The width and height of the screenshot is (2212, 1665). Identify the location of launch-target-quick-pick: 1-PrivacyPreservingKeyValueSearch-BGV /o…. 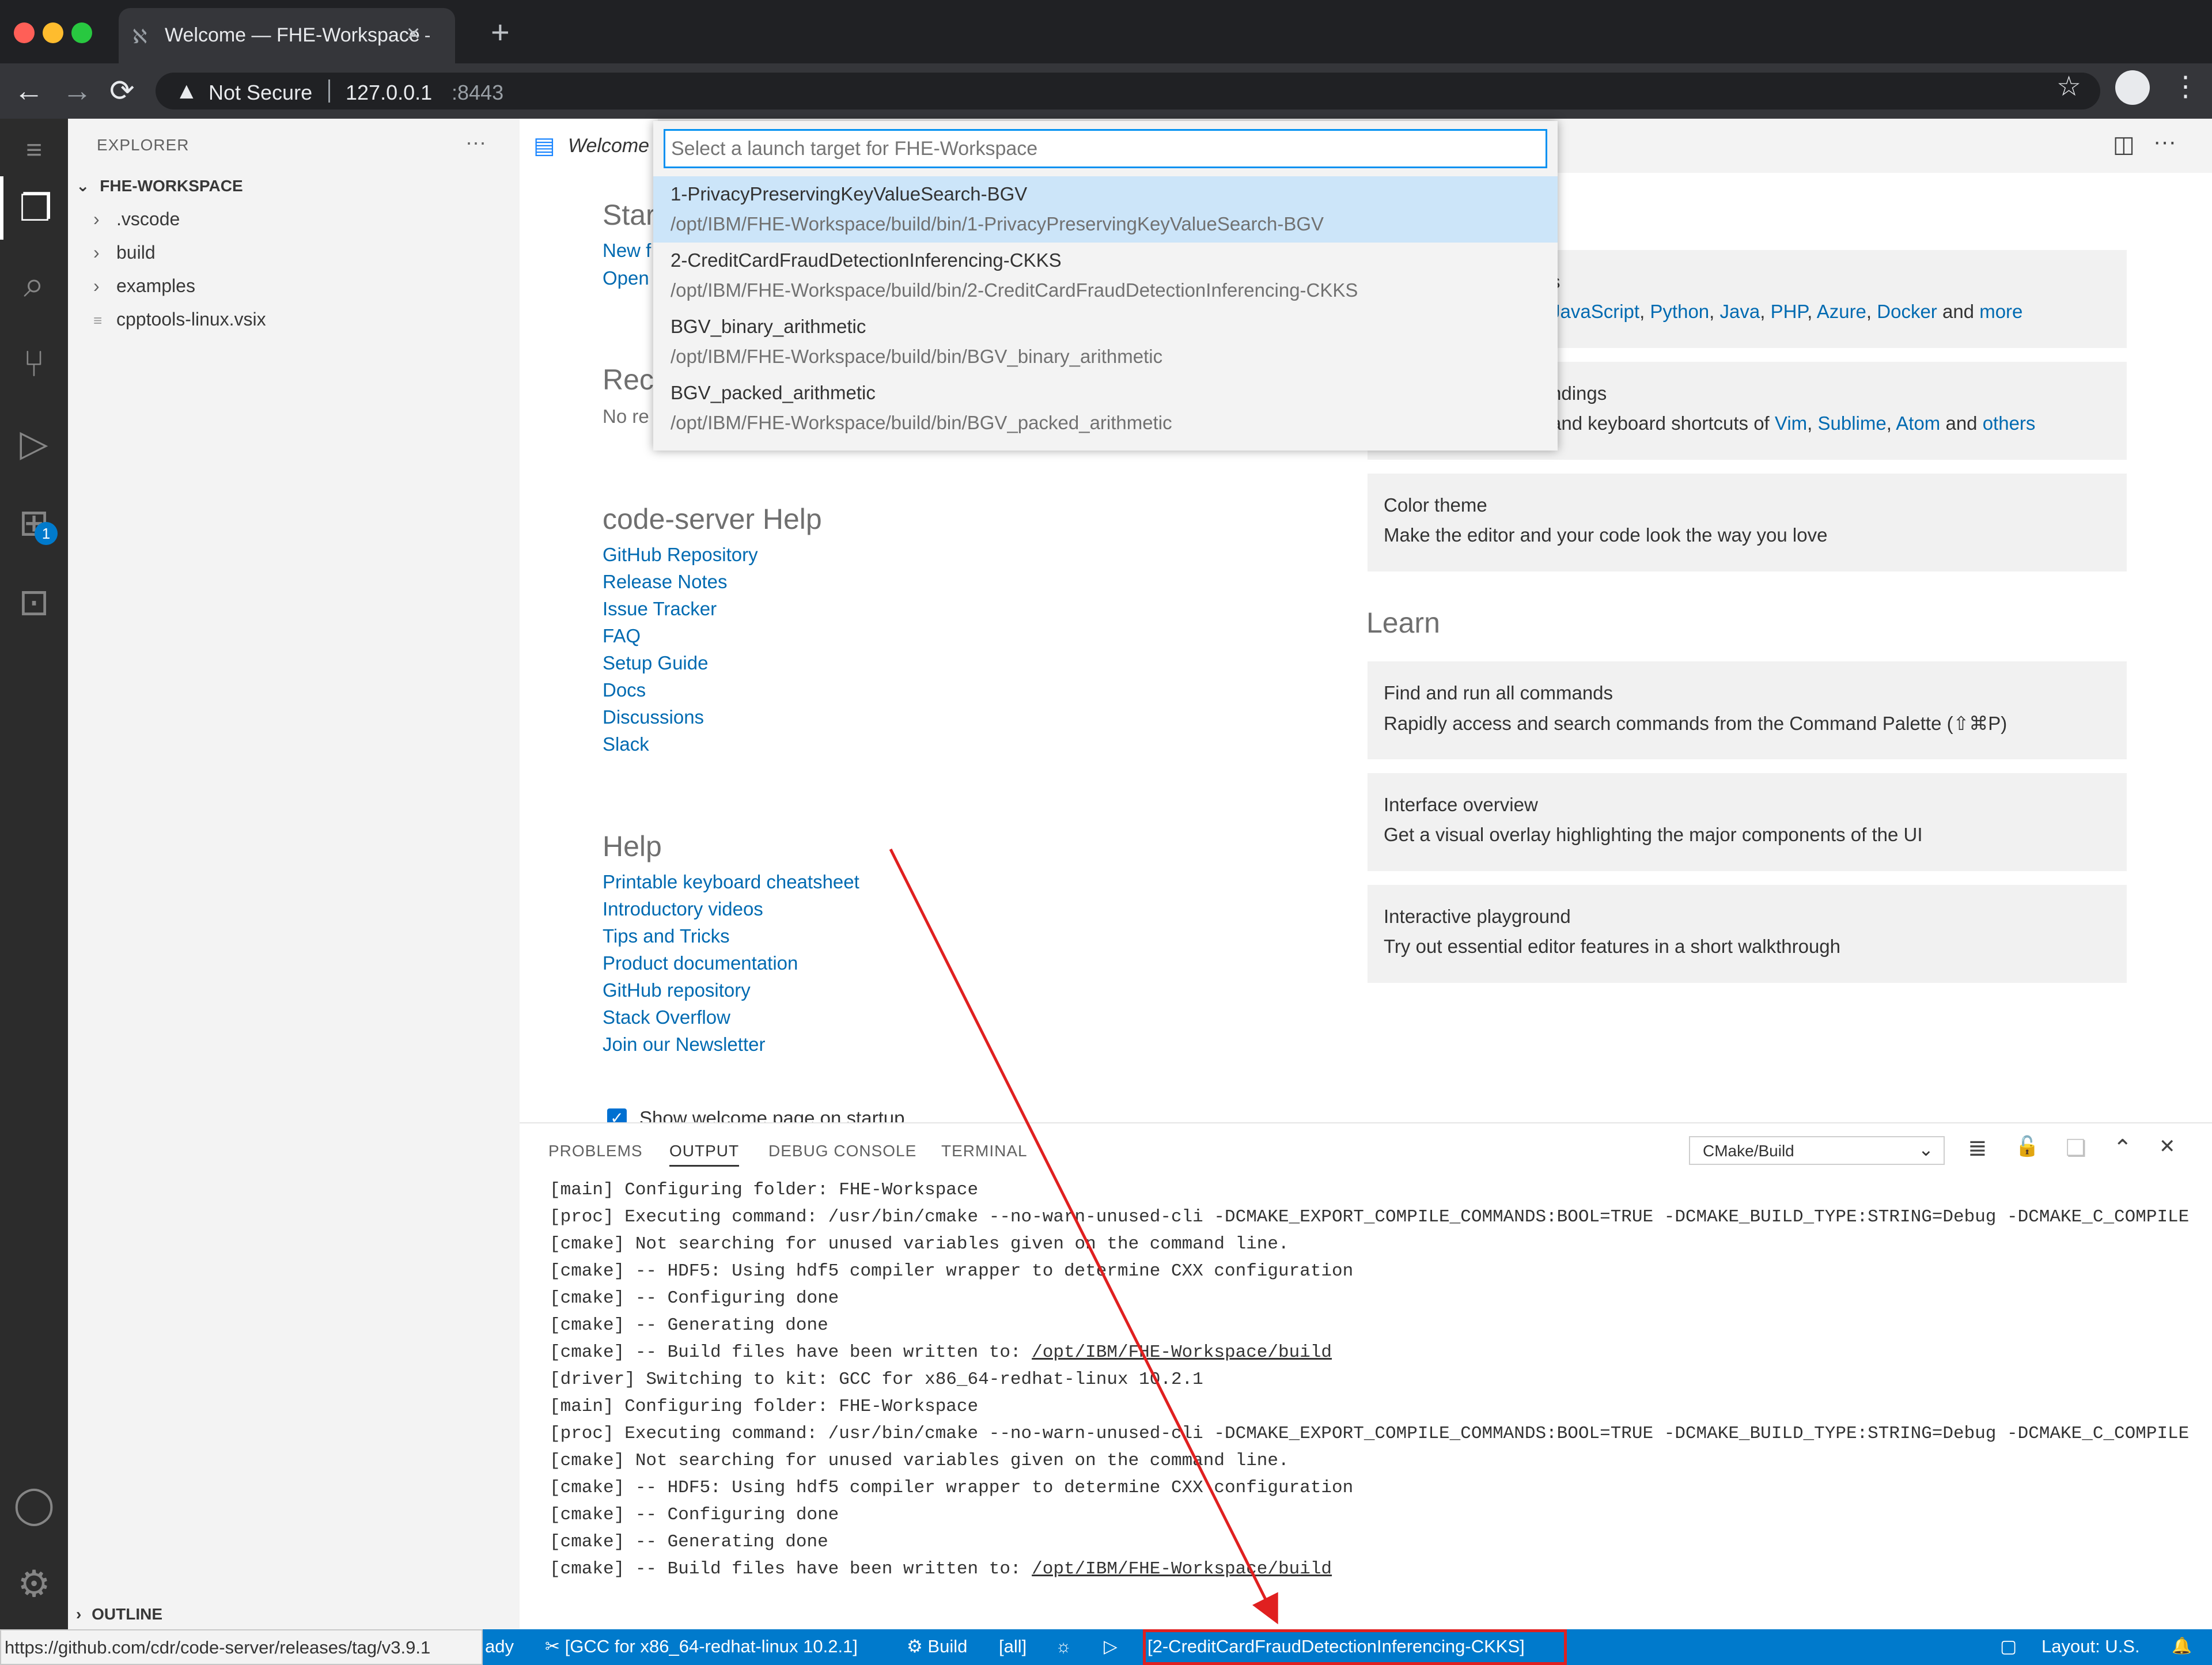
(1105, 286).